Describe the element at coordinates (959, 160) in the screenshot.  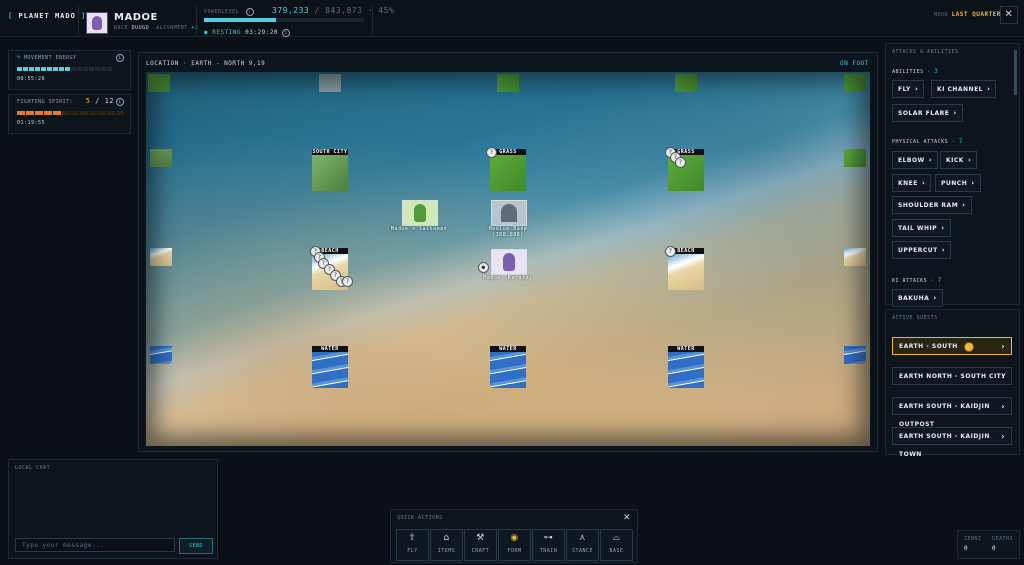
I see `attack-kick-button: KICK ›` at that location.